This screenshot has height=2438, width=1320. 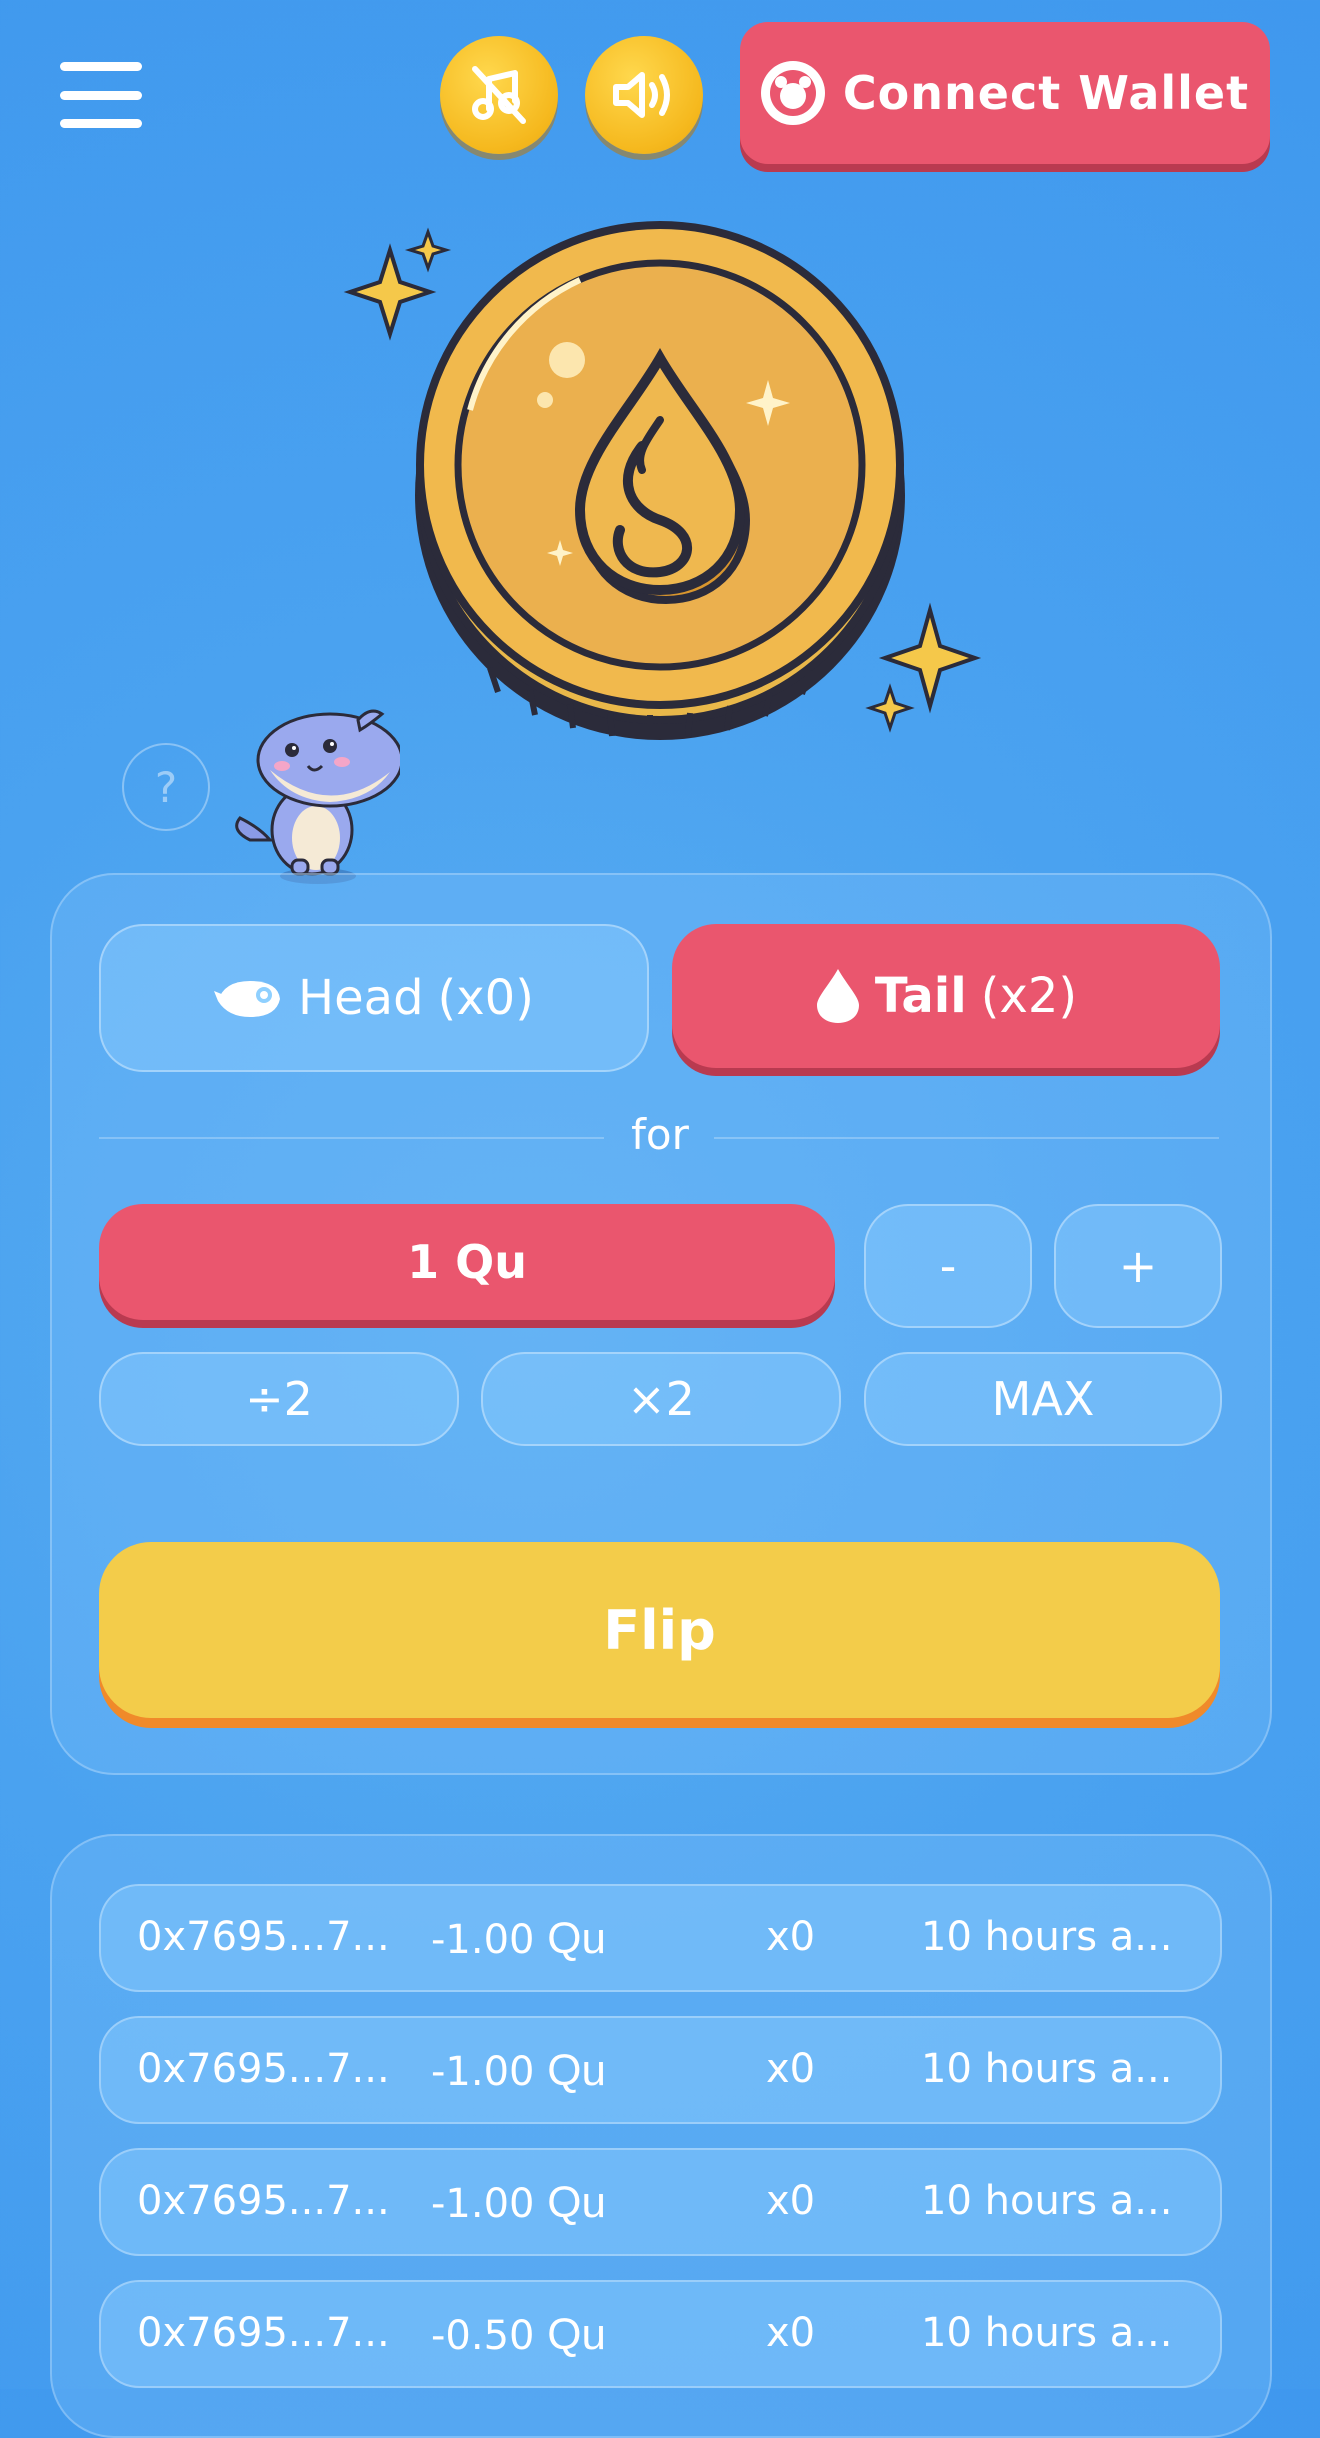 I want to click on tail-option-button: Tail (x2), so click(x=946, y=996).